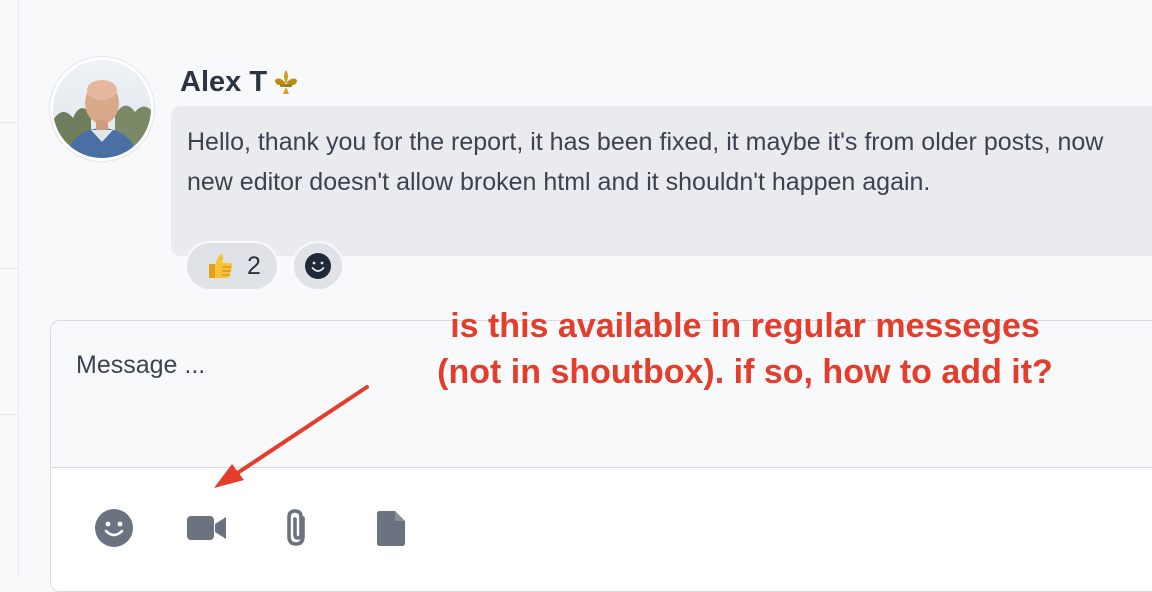  I want to click on emoji-button, so click(114, 528).